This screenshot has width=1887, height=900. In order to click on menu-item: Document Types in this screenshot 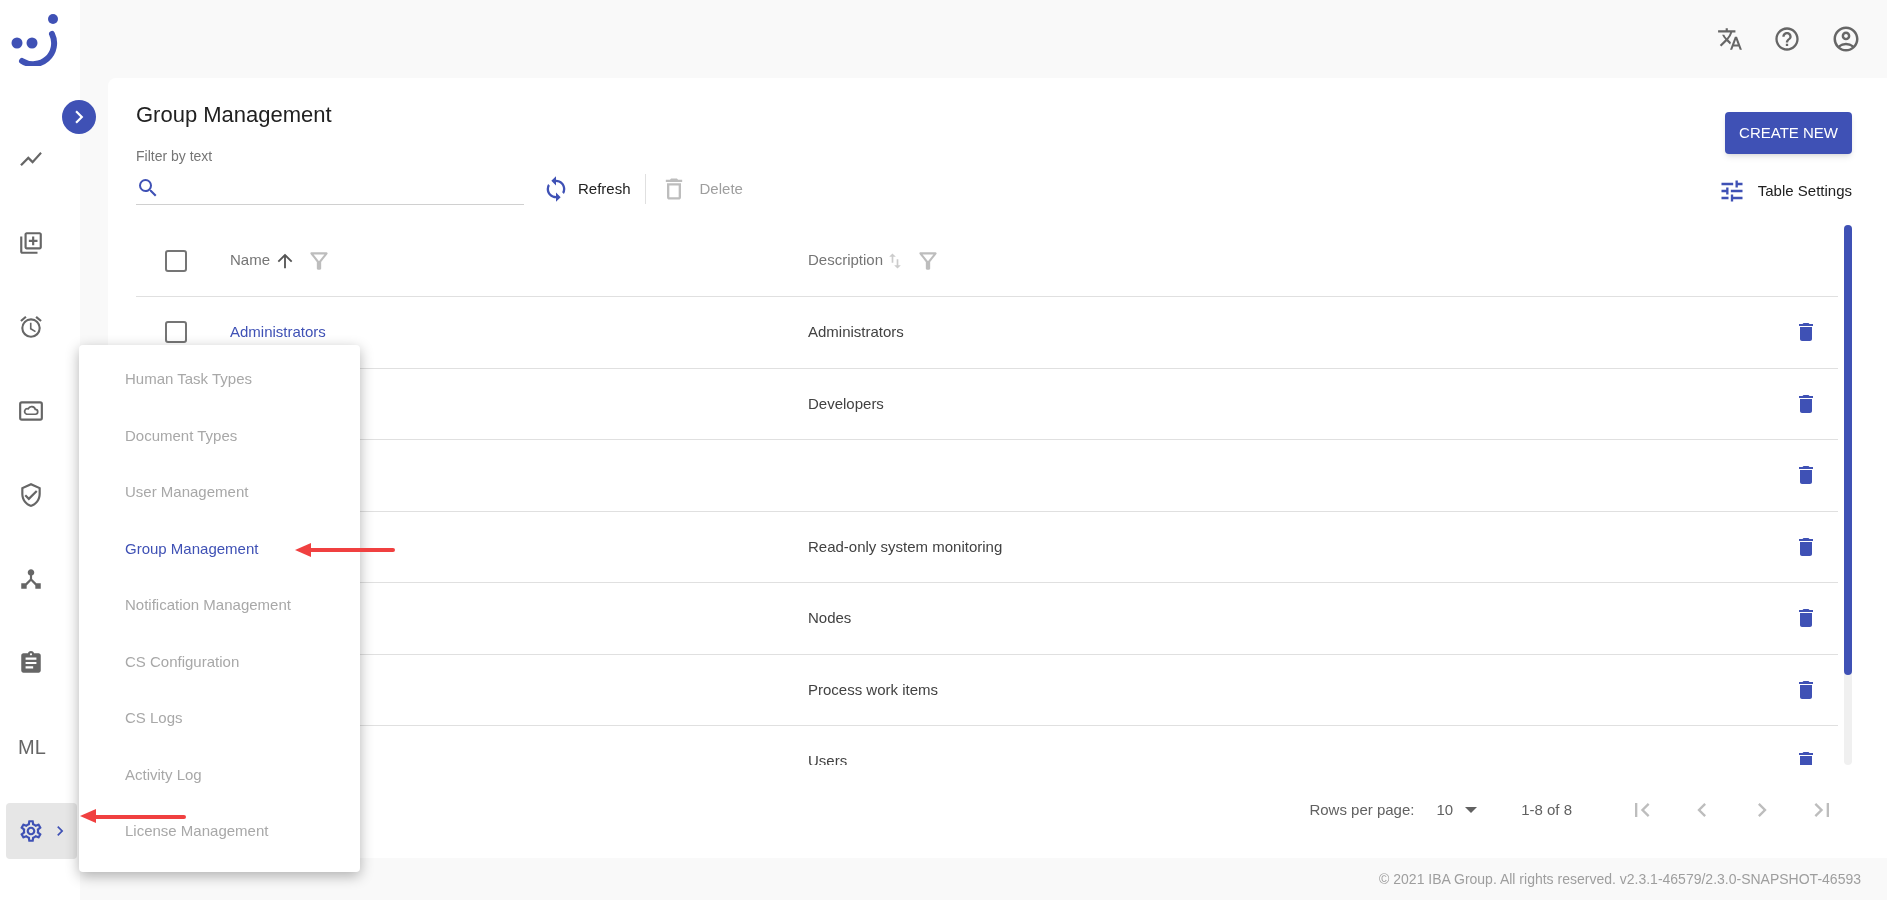, I will do `click(219, 435)`.